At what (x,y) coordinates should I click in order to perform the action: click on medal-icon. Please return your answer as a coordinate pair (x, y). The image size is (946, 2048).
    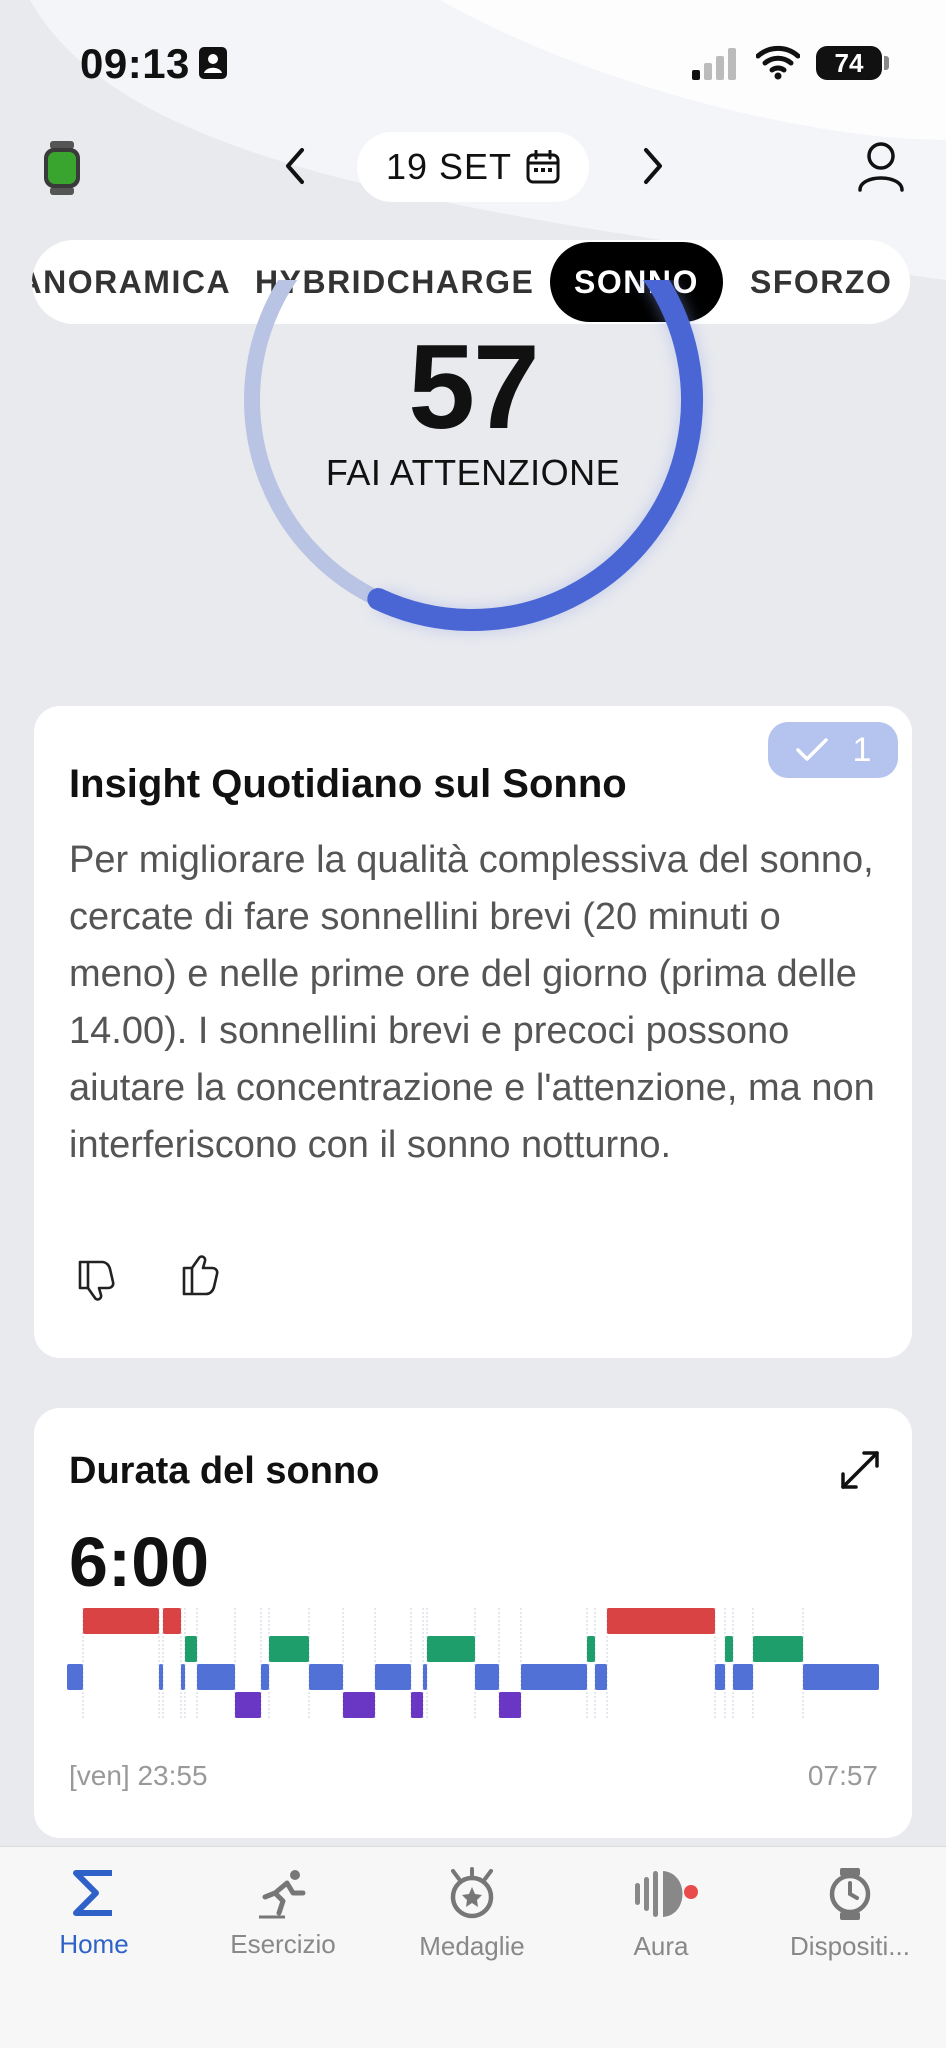
    Looking at the image, I should click on (472, 1893).